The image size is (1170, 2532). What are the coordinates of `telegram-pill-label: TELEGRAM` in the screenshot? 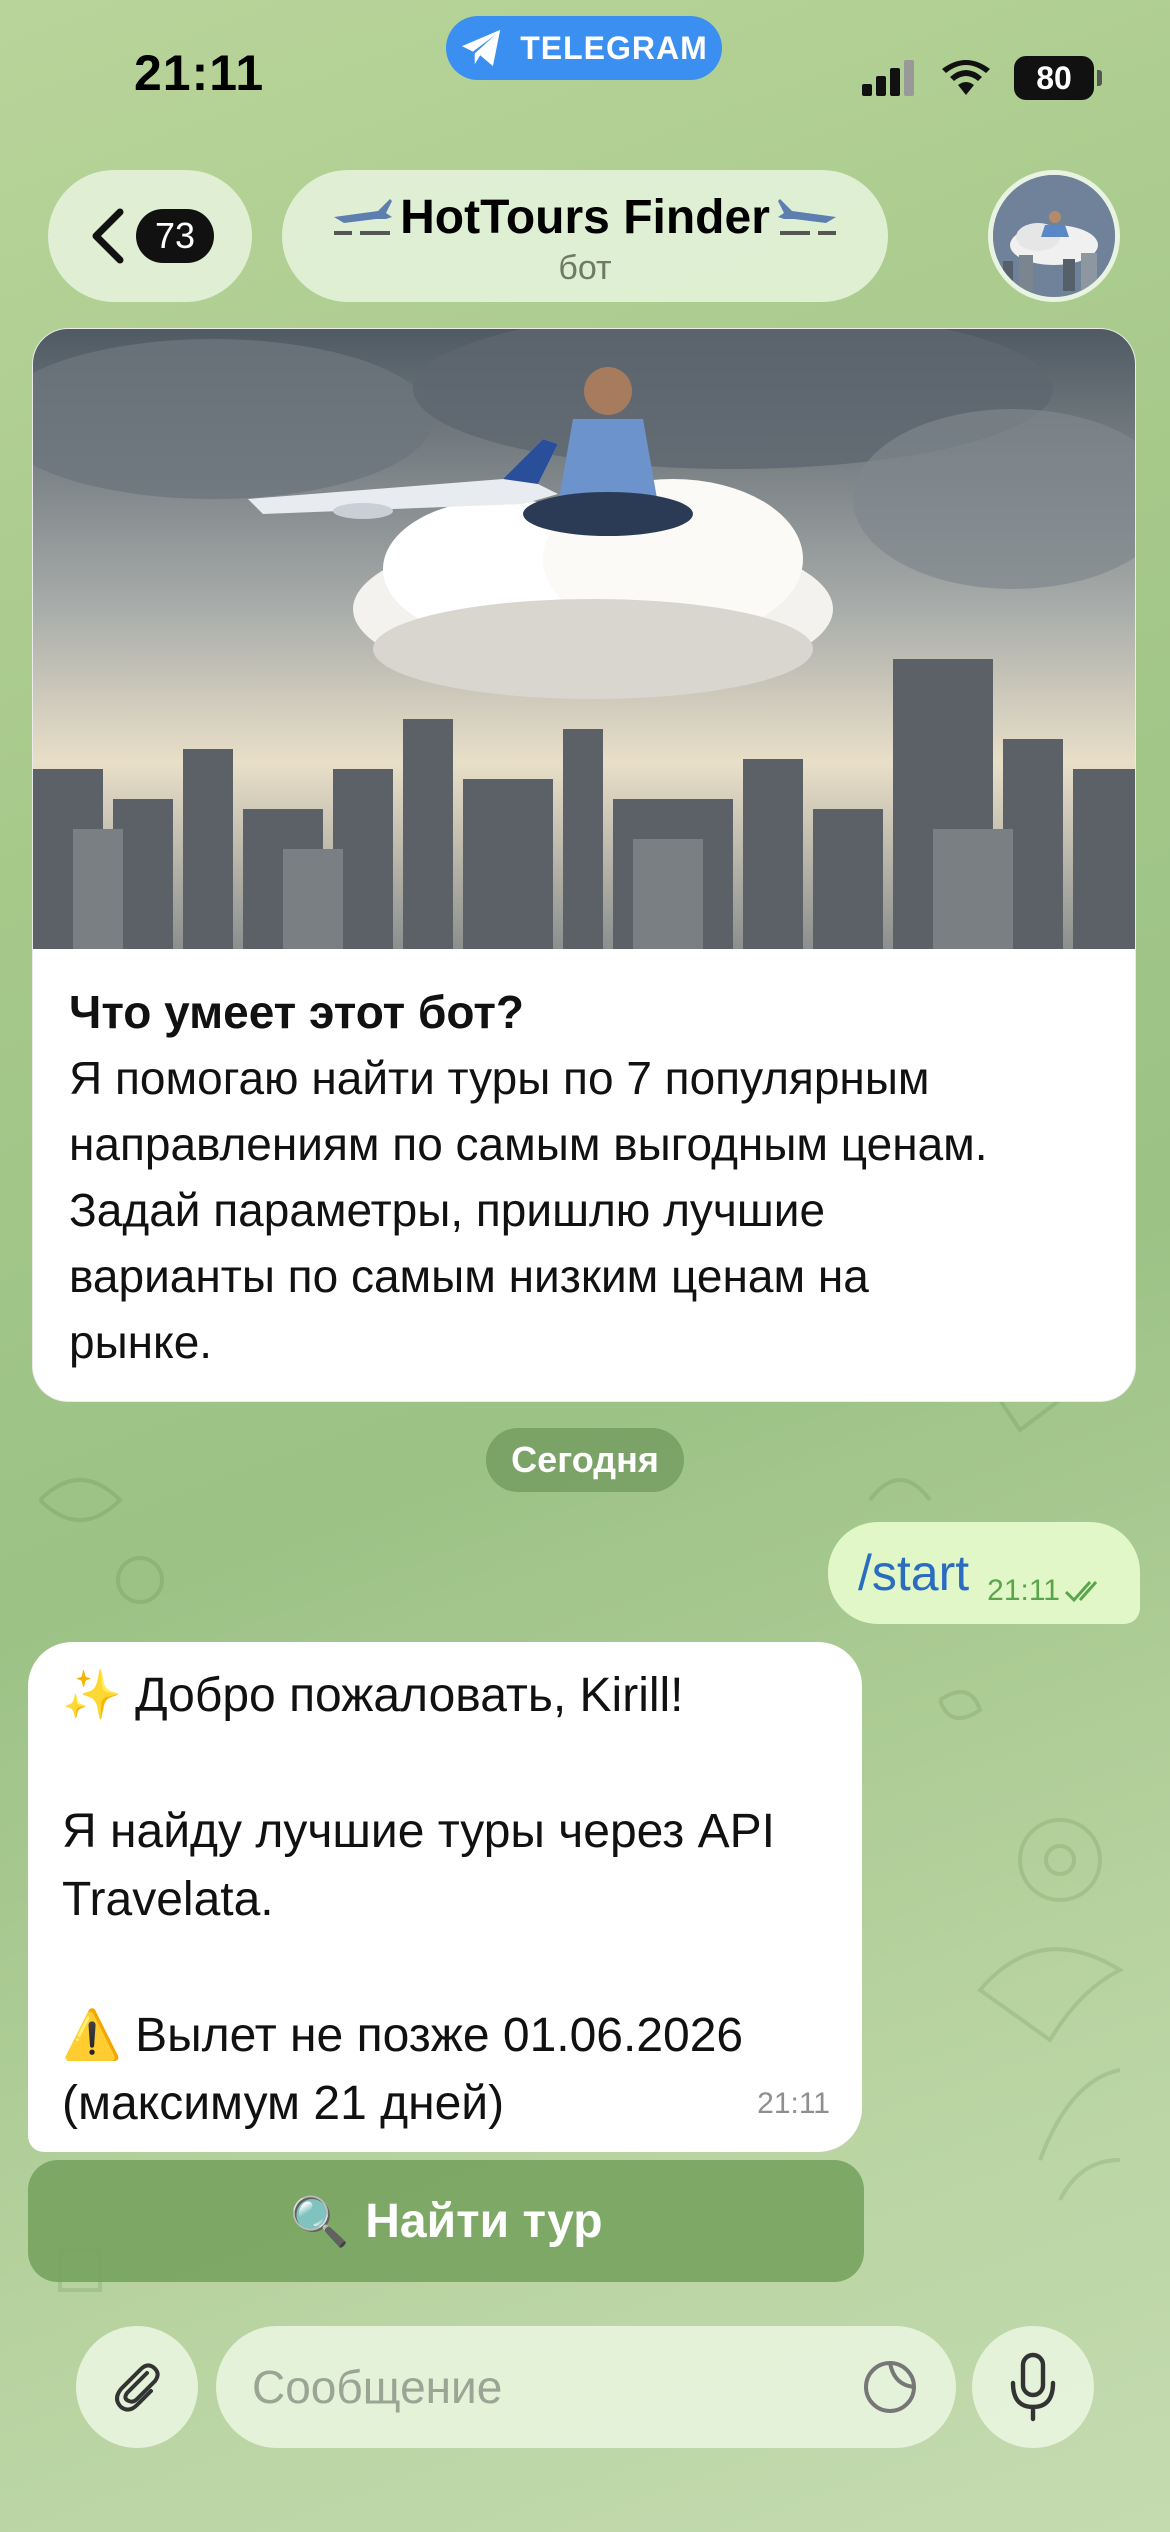 It's located at (614, 47).